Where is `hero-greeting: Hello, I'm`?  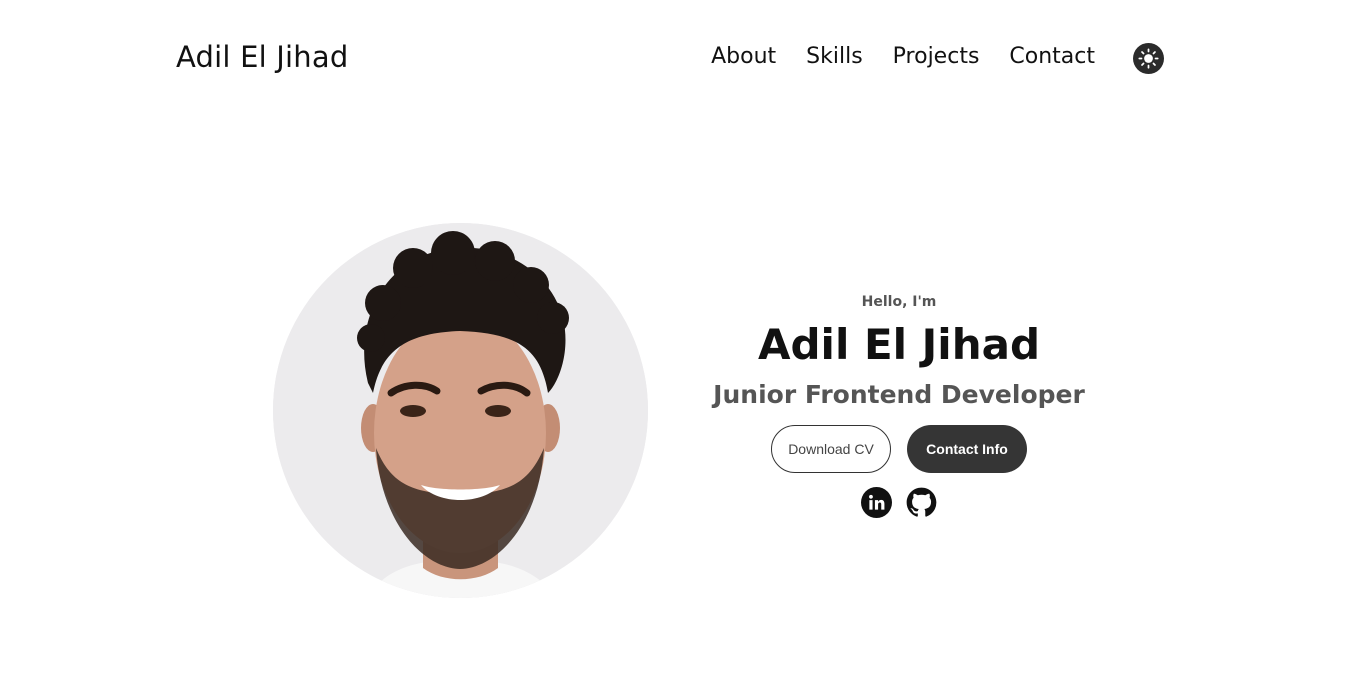 hero-greeting: Hello, I'm is located at coordinates (899, 302).